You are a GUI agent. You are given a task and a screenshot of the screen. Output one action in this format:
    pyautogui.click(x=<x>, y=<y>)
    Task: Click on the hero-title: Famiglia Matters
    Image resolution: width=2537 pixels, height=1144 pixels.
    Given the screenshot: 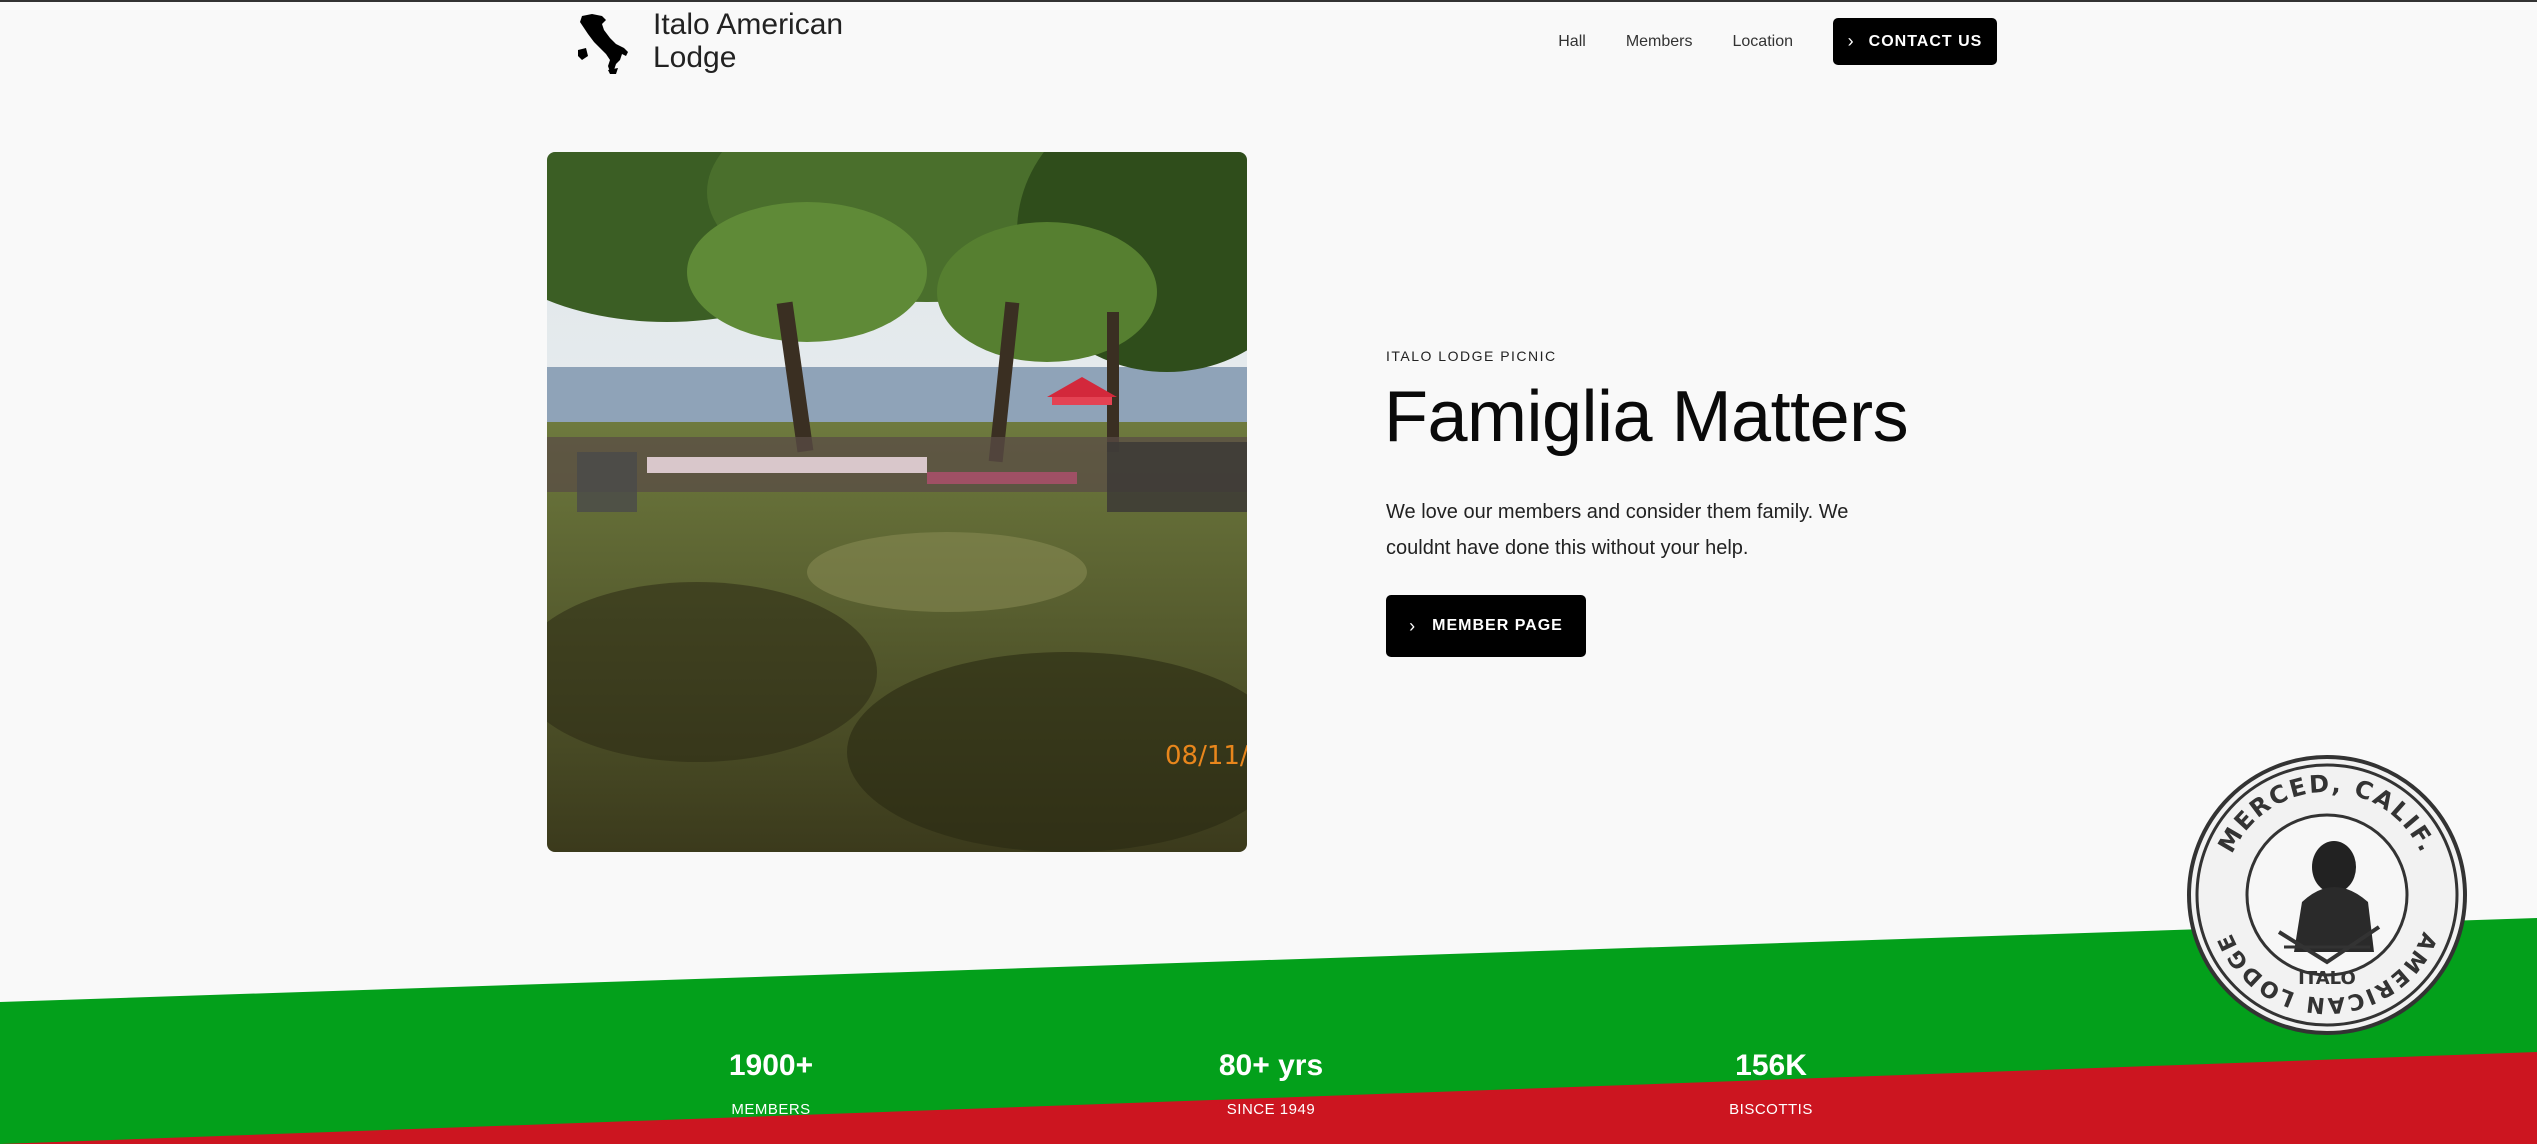 What is the action you would take?
    pyautogui.click(x=1646, y=417)
    